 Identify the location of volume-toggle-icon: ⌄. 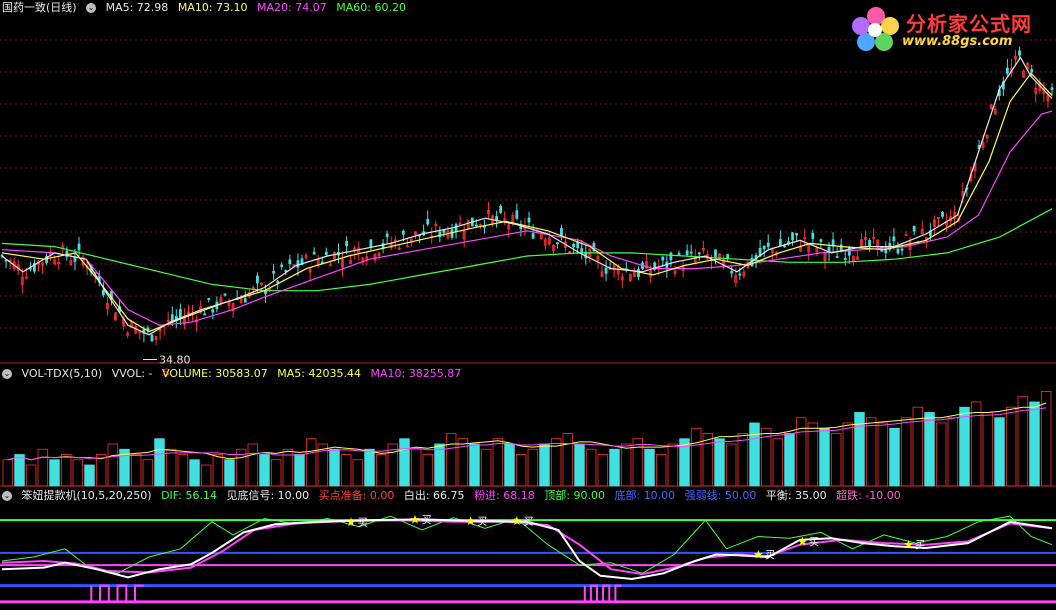
(7, 374).